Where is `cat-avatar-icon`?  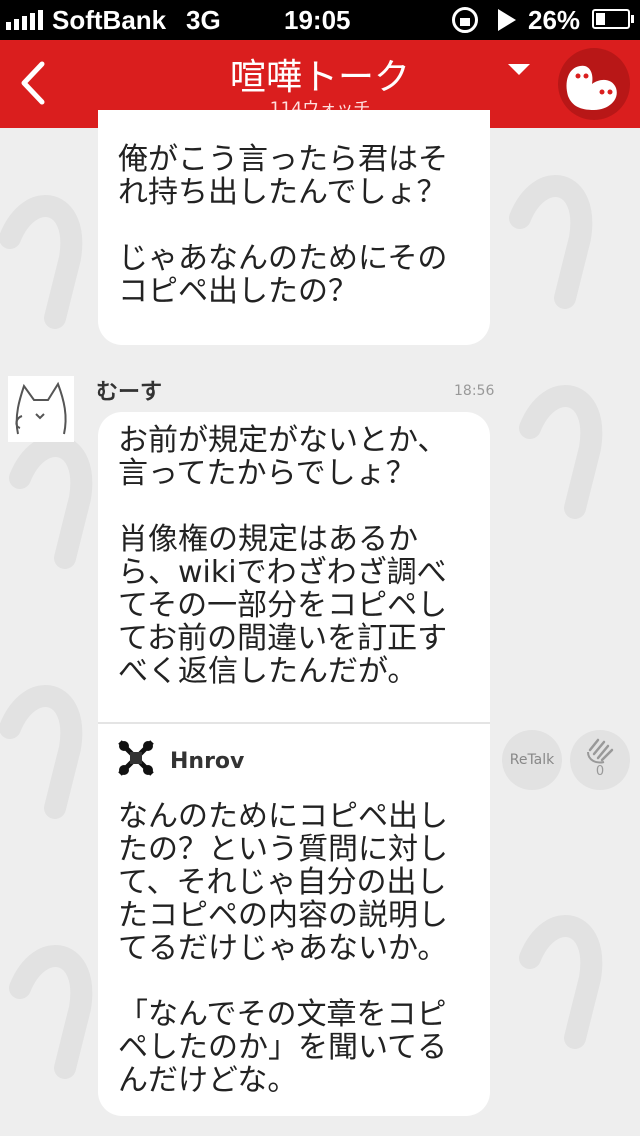 cat-avatar-icon is located at coordinates (41, 408).